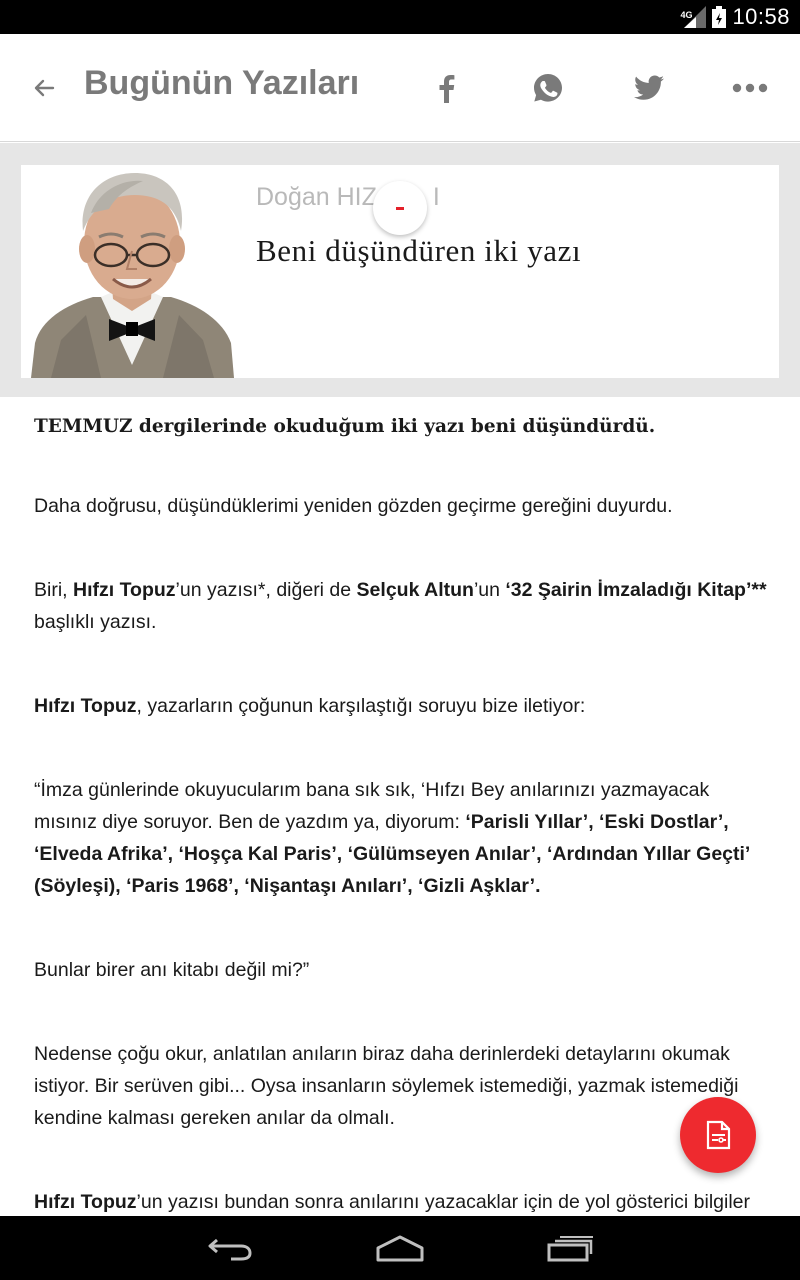 The image size is (800, 1280). I want to click on bold-span: ‘32 Şairin İmzaladığı Kitap’**, so click(636, 590).